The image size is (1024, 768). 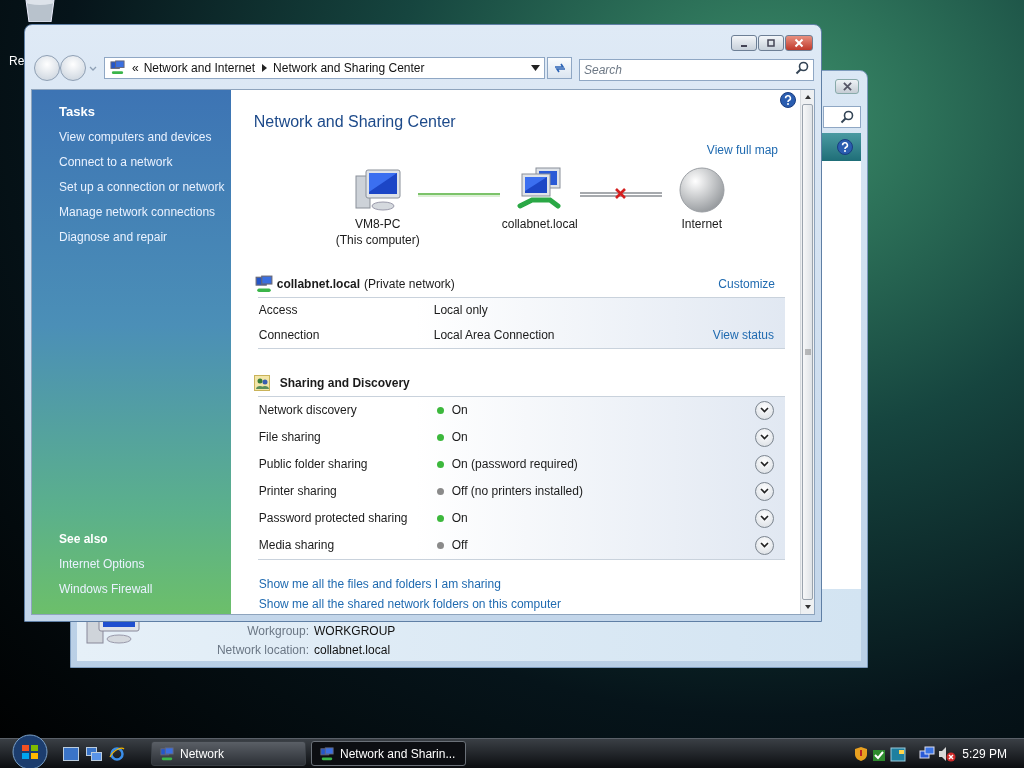 What do you see at coordinates (84, 539) in the screenshot?
I see `pane-heading: See also` at bounding box center [84, 539].